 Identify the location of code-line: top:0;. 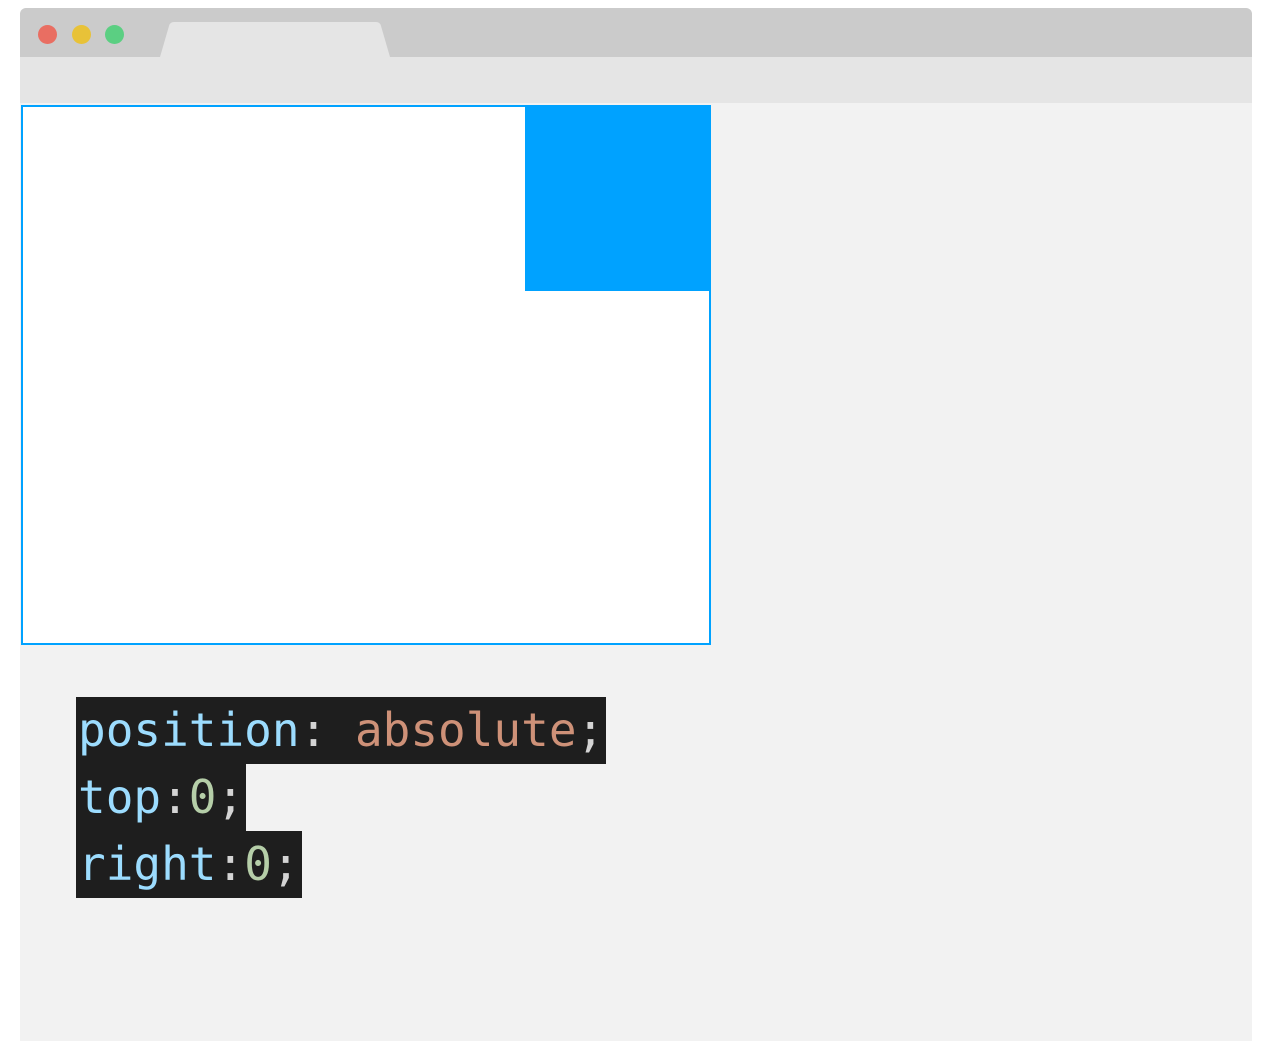
(161, 797).